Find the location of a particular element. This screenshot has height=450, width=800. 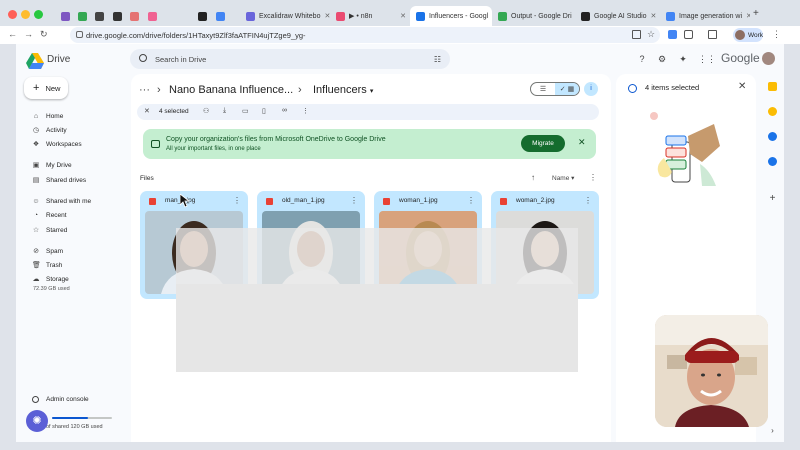

list-view-icon: ☰ is located at coordinates (543, 89).